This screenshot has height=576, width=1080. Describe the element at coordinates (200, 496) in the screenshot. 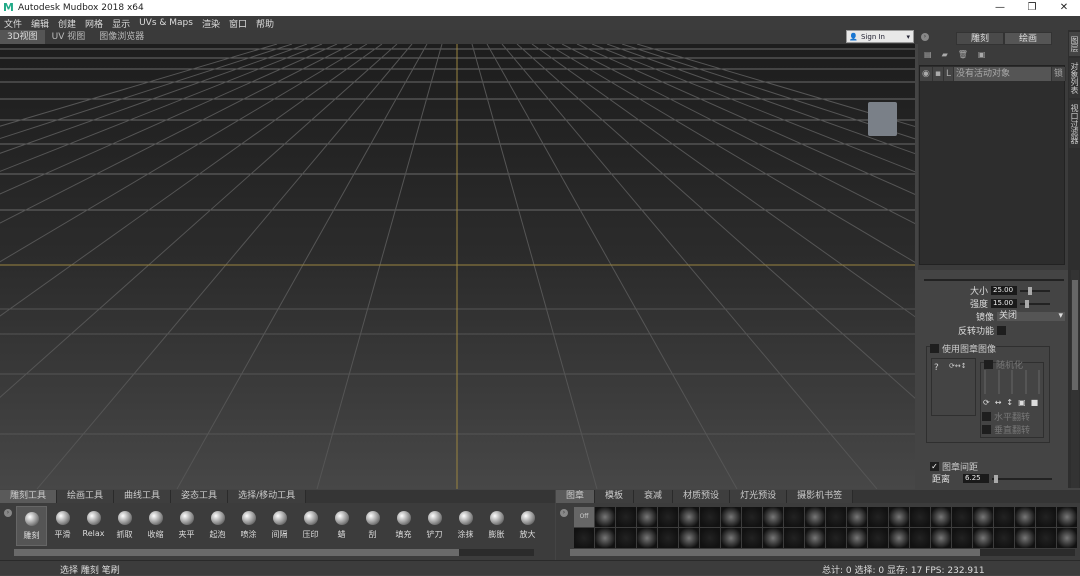

I see `tool-tray-tab: 姿态工具` at that location.